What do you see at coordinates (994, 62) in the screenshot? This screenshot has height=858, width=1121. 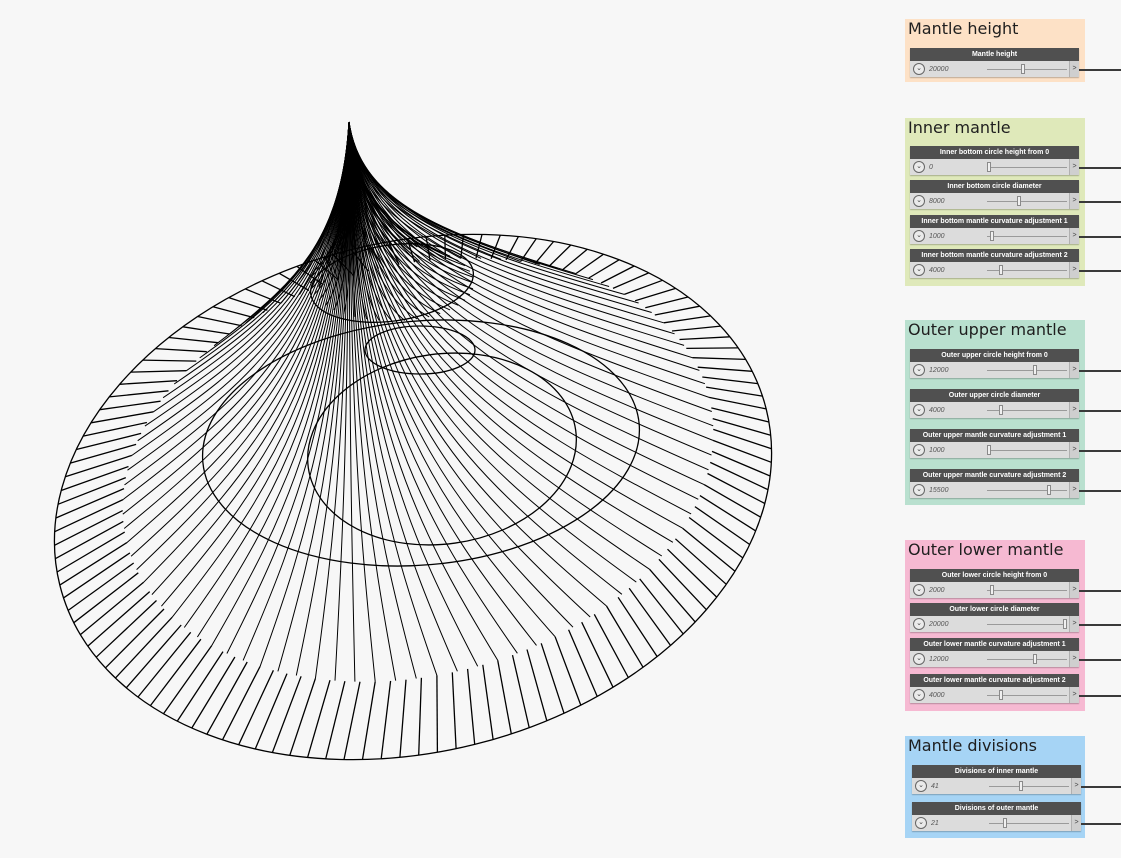 I see `number-slider-node: Mantle height ⌄ 20000 >` at bounding box center [994, 62].